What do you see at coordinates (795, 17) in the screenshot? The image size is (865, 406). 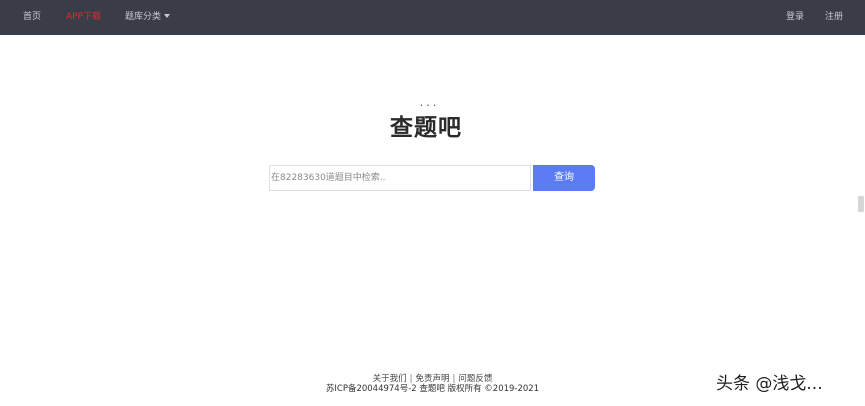 I see `login-link: 登录` at bounding box center [795, 17].